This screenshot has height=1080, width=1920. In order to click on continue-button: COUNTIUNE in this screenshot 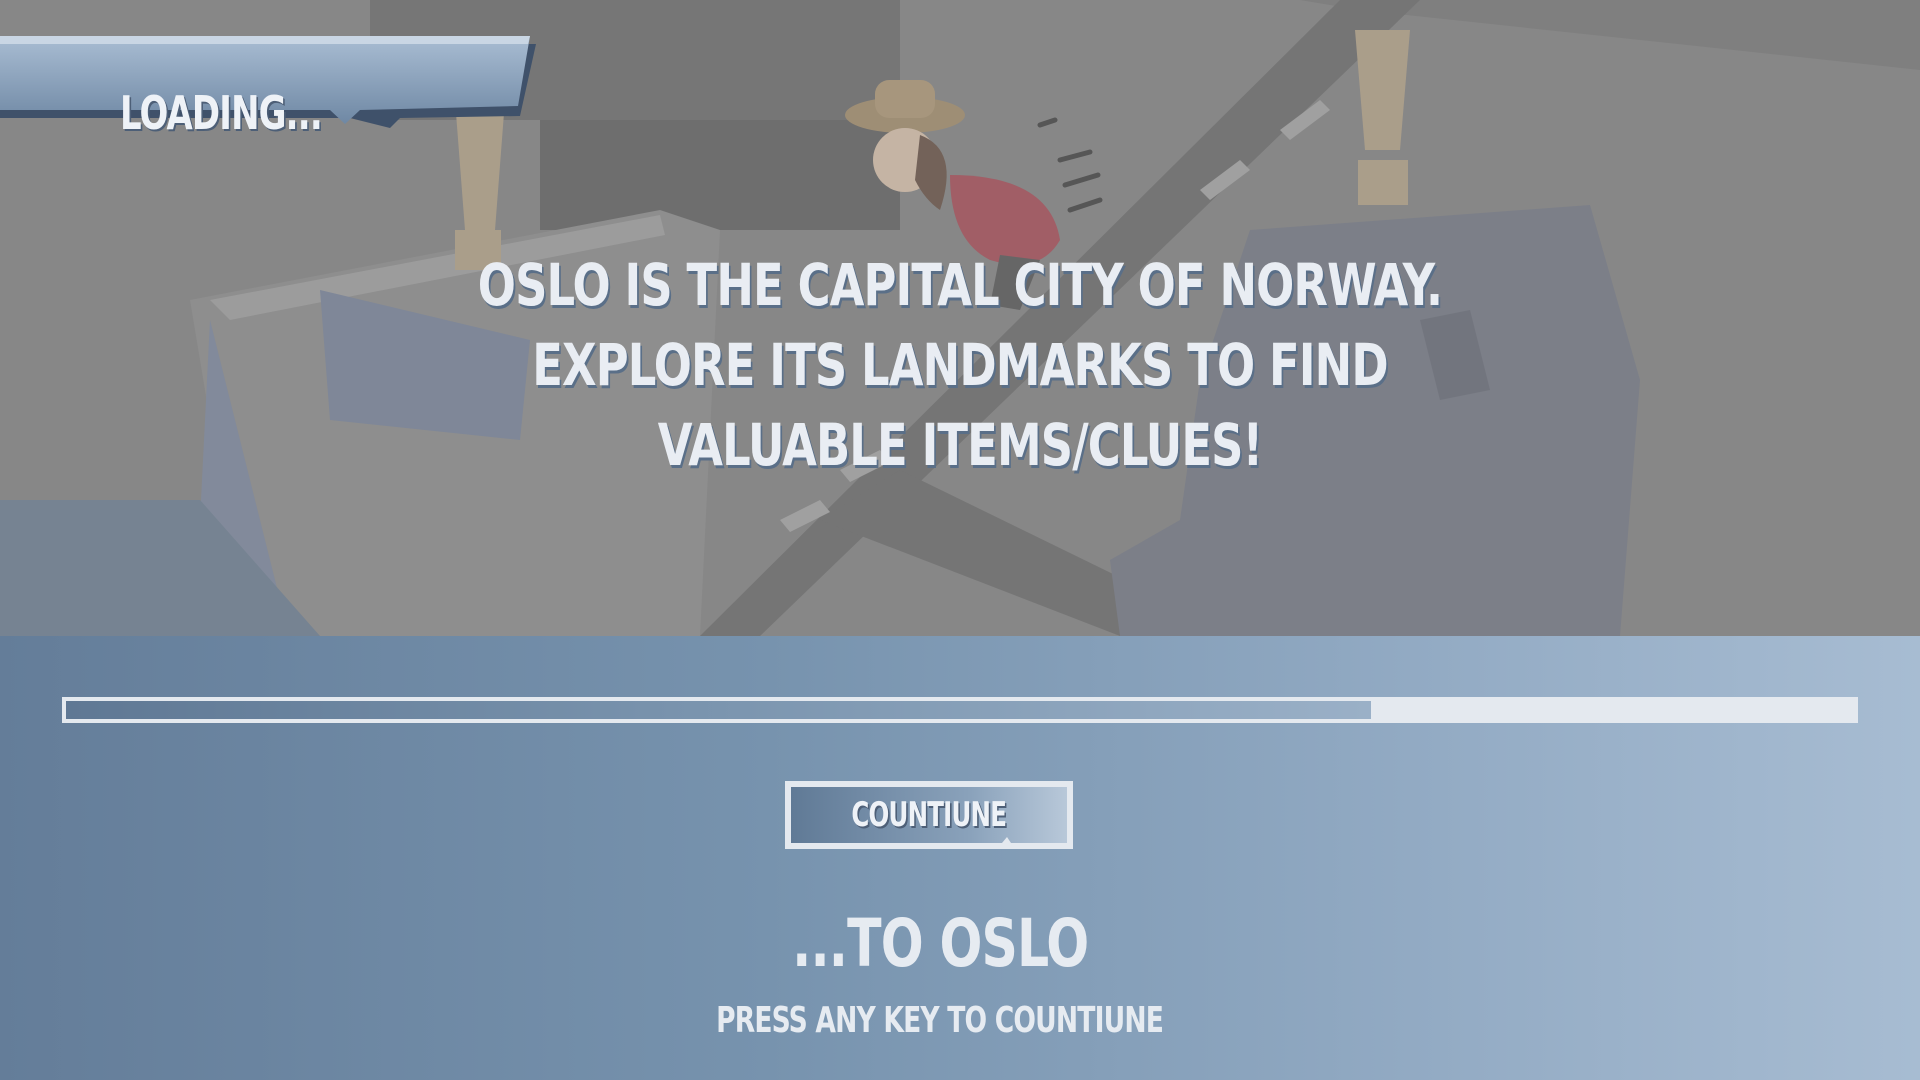, I will do `click(929, 815)`.